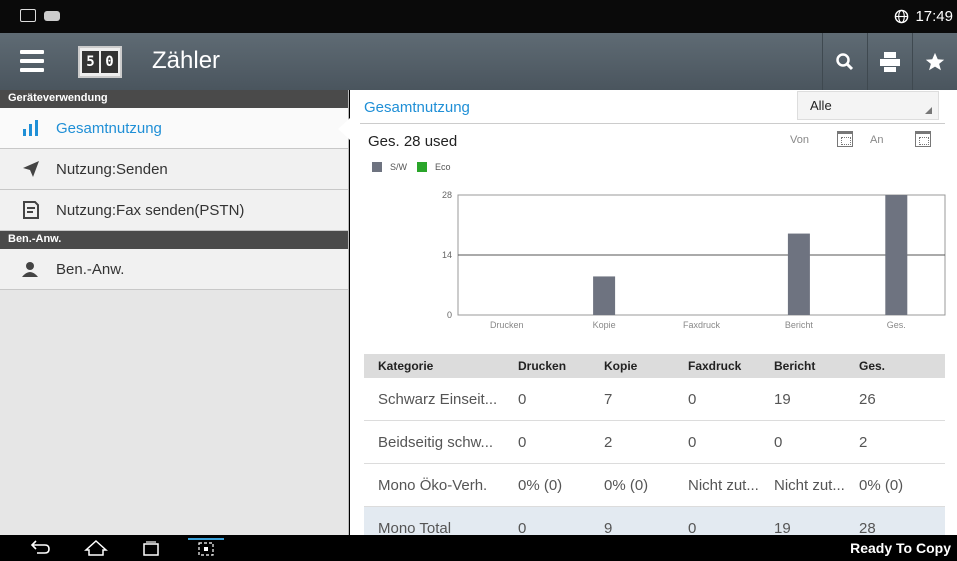 The height and width of the screenshot is (561, 957). I want to click on legend-swatch-sw, so click(377, 167).